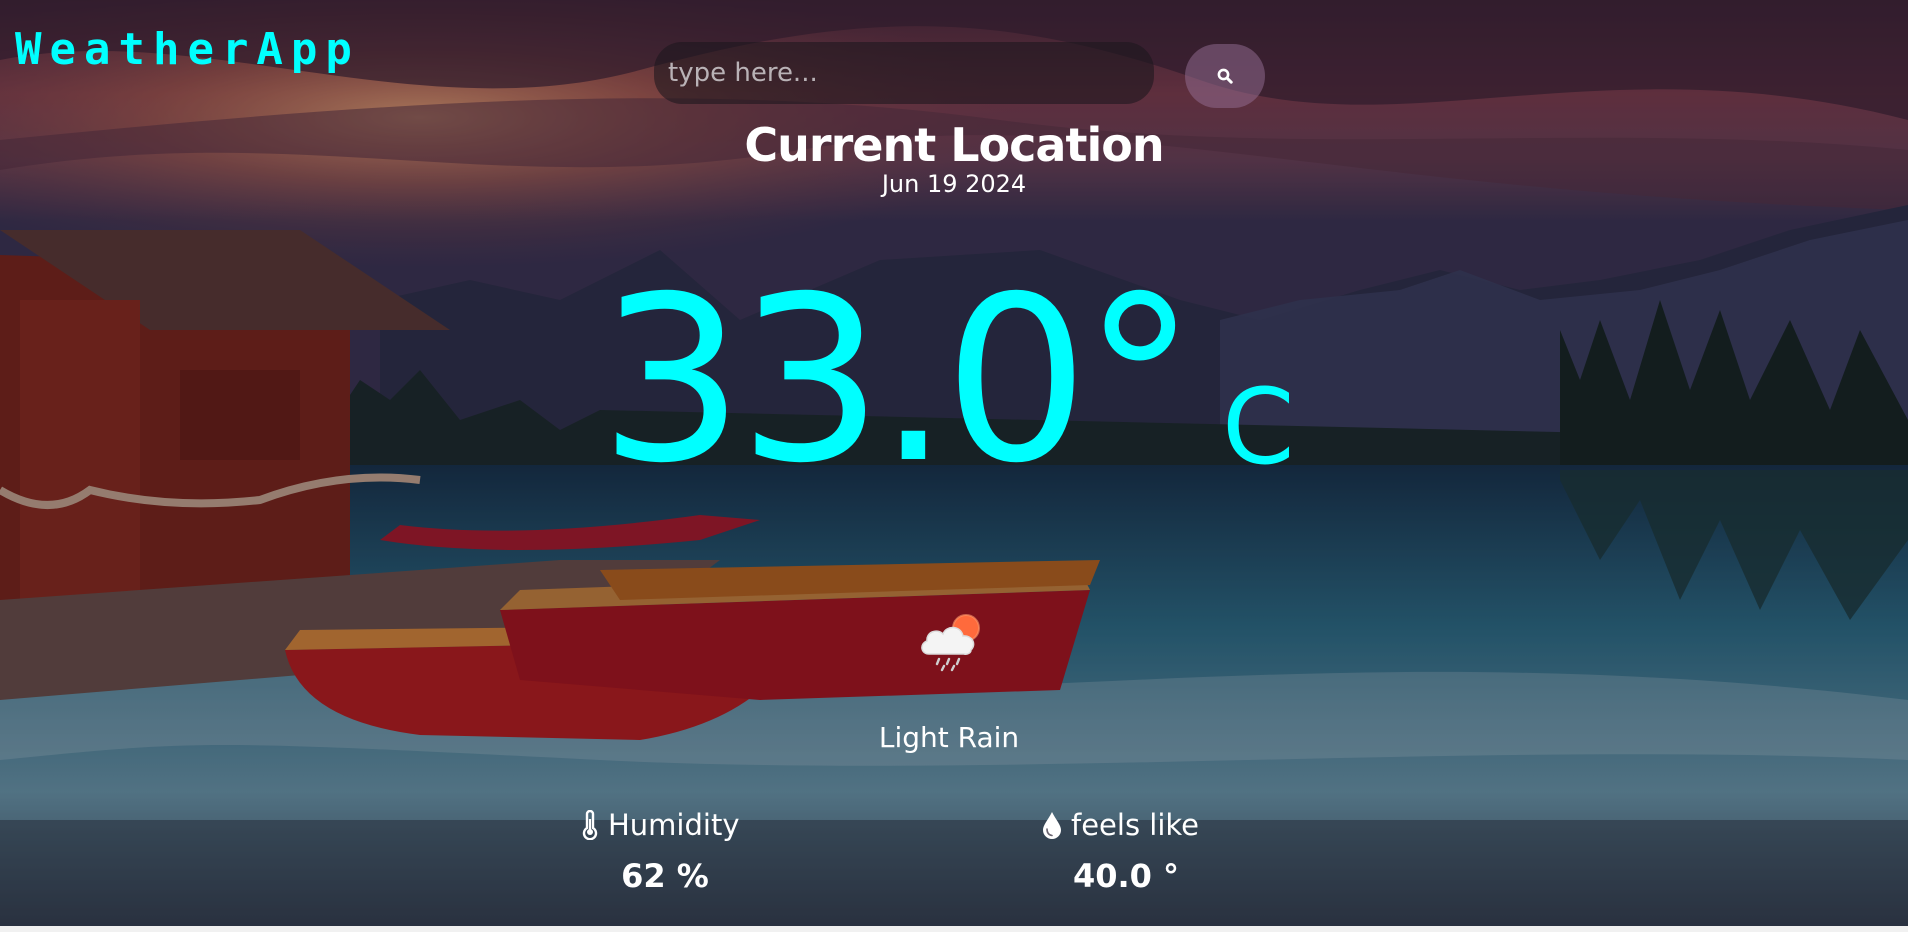  Describe the element at coordinates (954, 145) in the screenshot. I see `location-name: Current Location` at that location.